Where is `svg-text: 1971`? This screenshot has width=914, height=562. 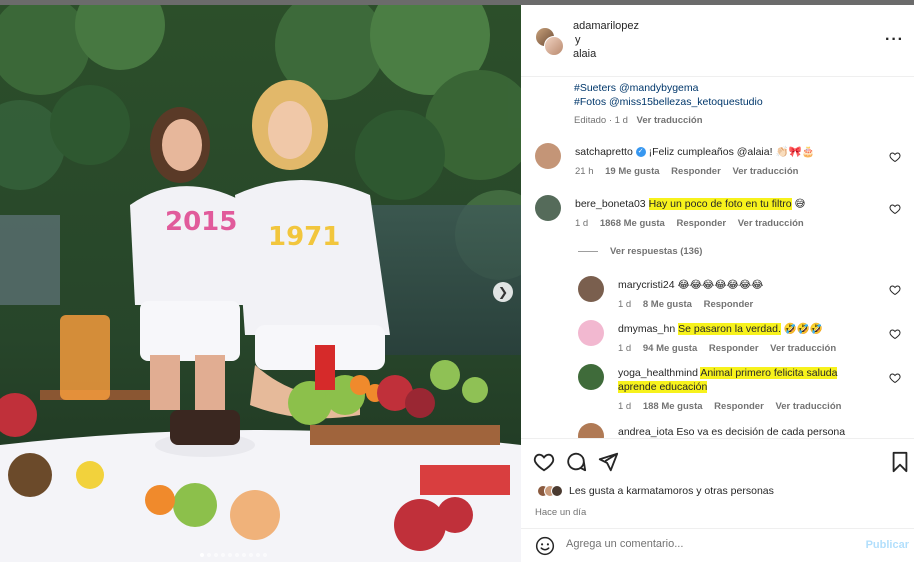
svg-text: 1971 is located at coordinates (304, 237).